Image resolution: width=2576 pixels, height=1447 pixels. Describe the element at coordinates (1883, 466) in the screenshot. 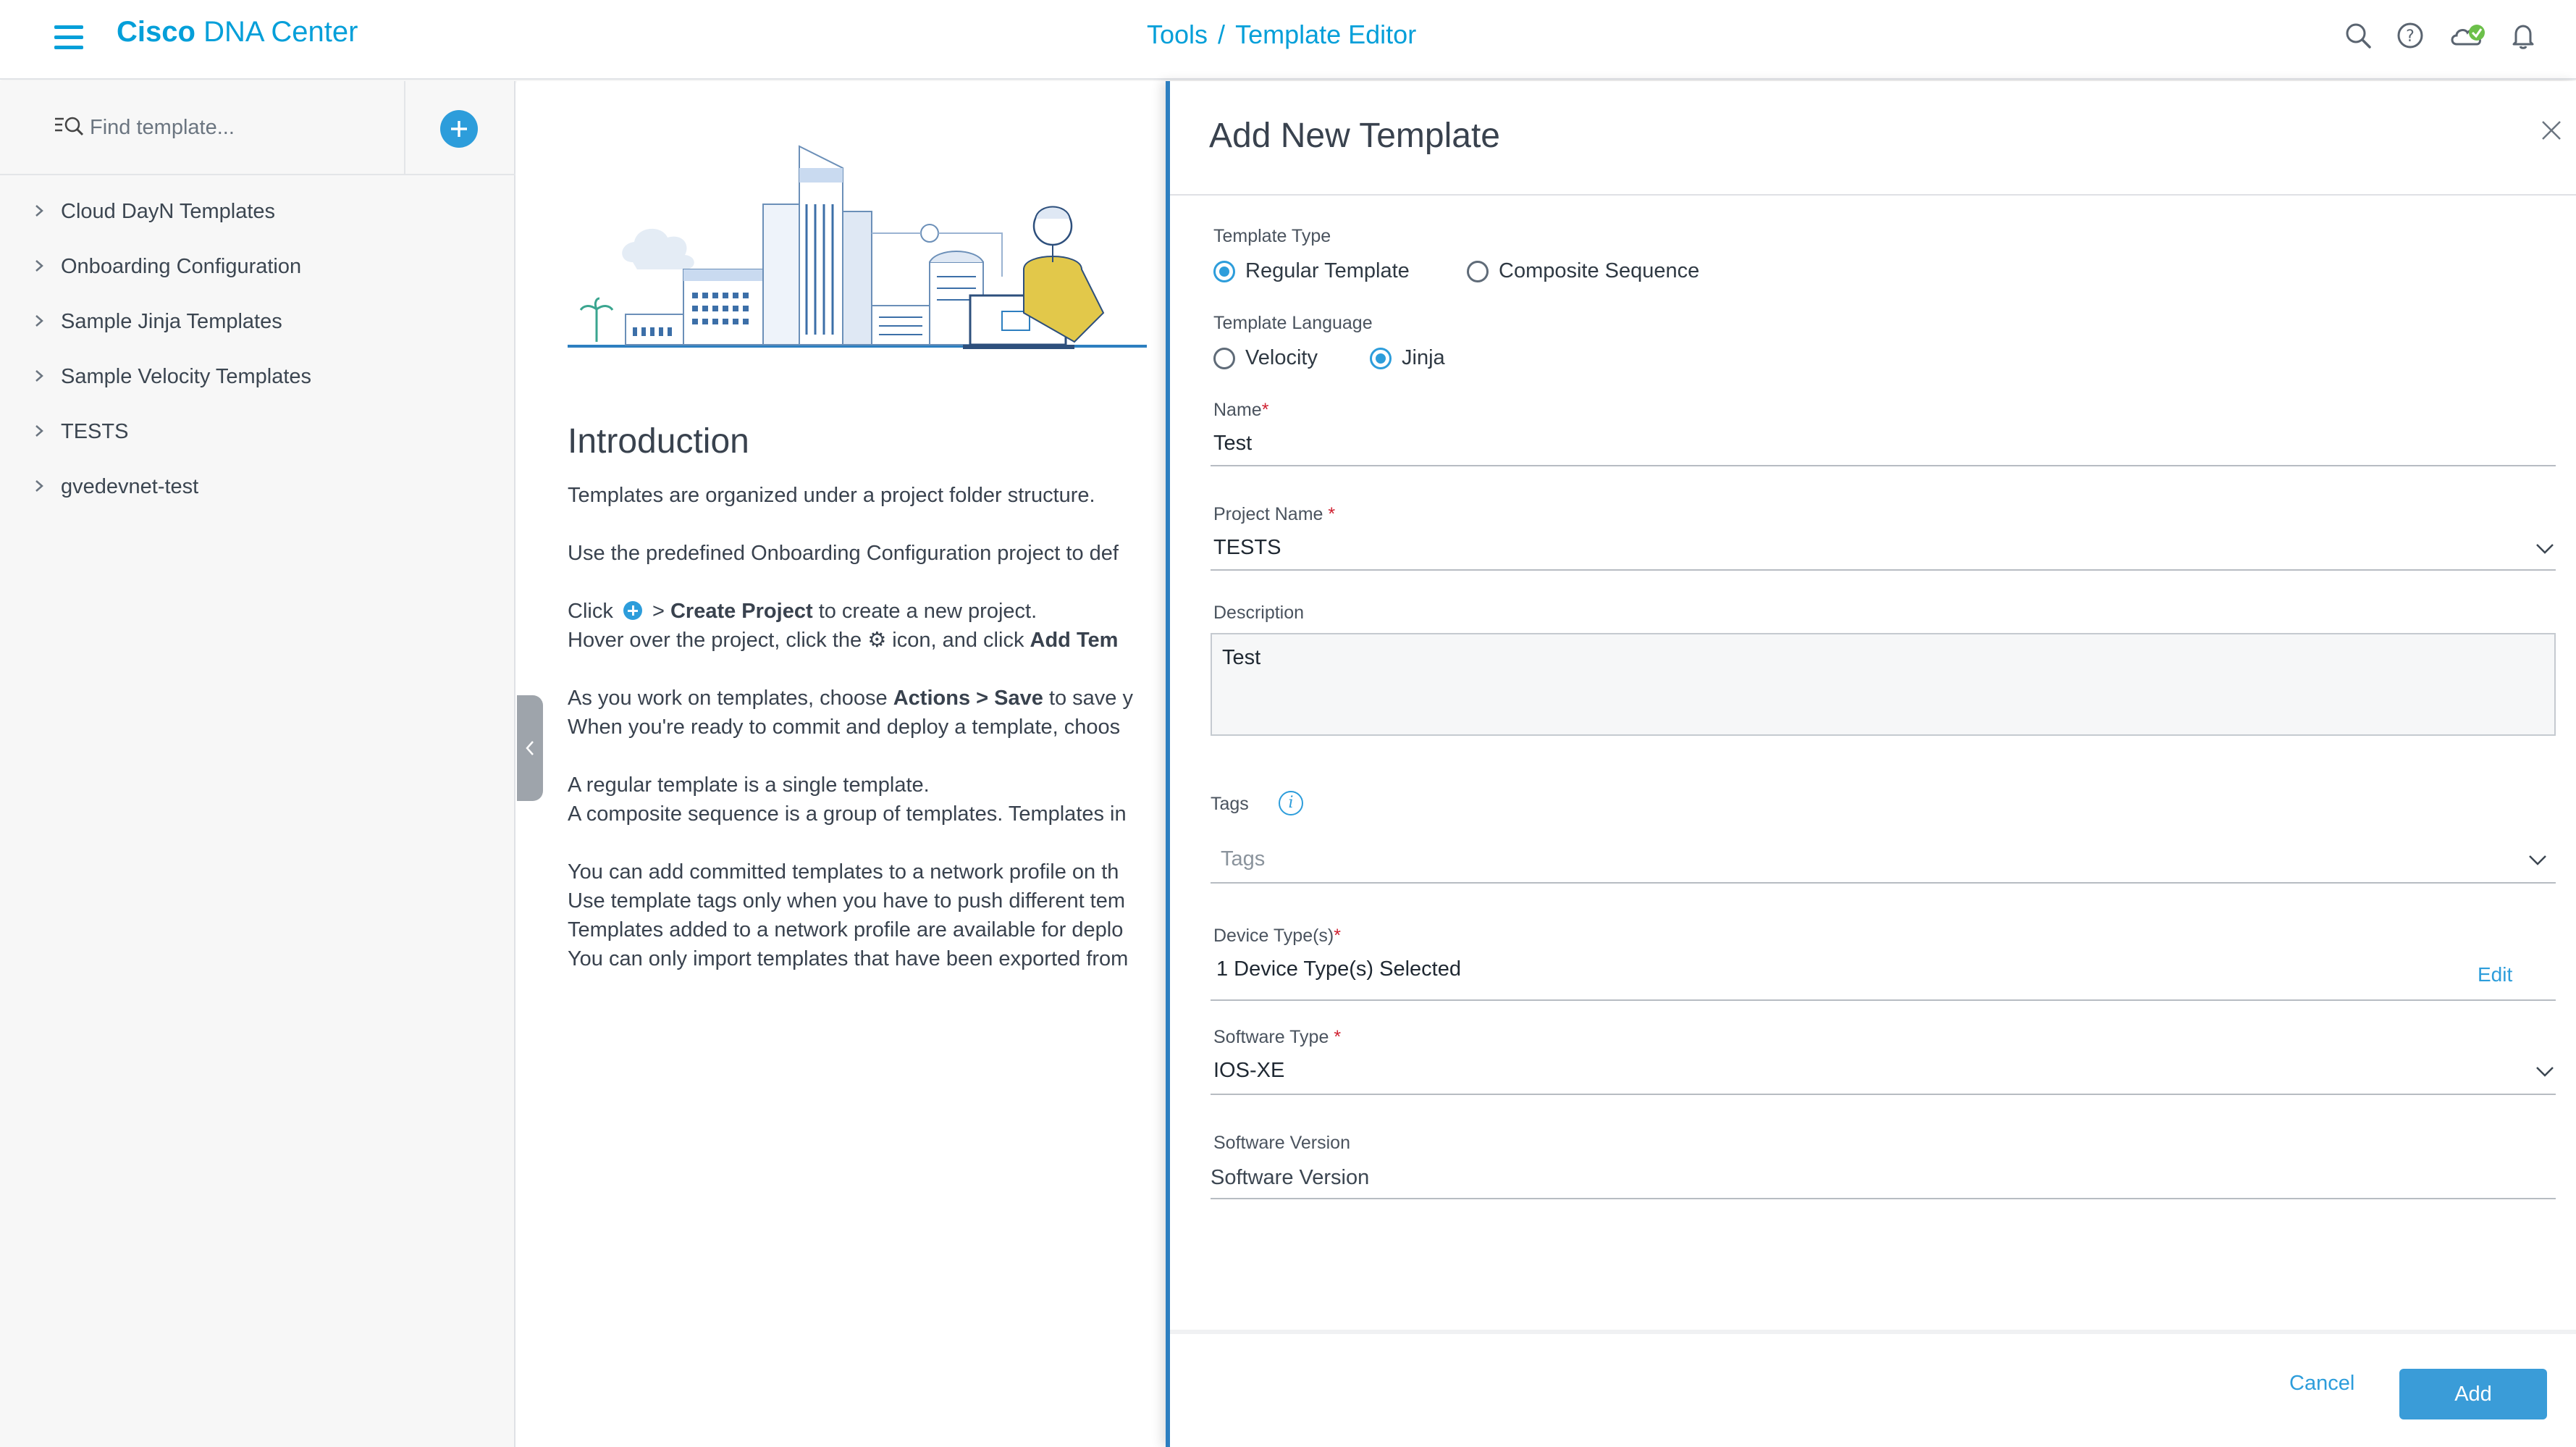

I see `name-field-underline` at that location.